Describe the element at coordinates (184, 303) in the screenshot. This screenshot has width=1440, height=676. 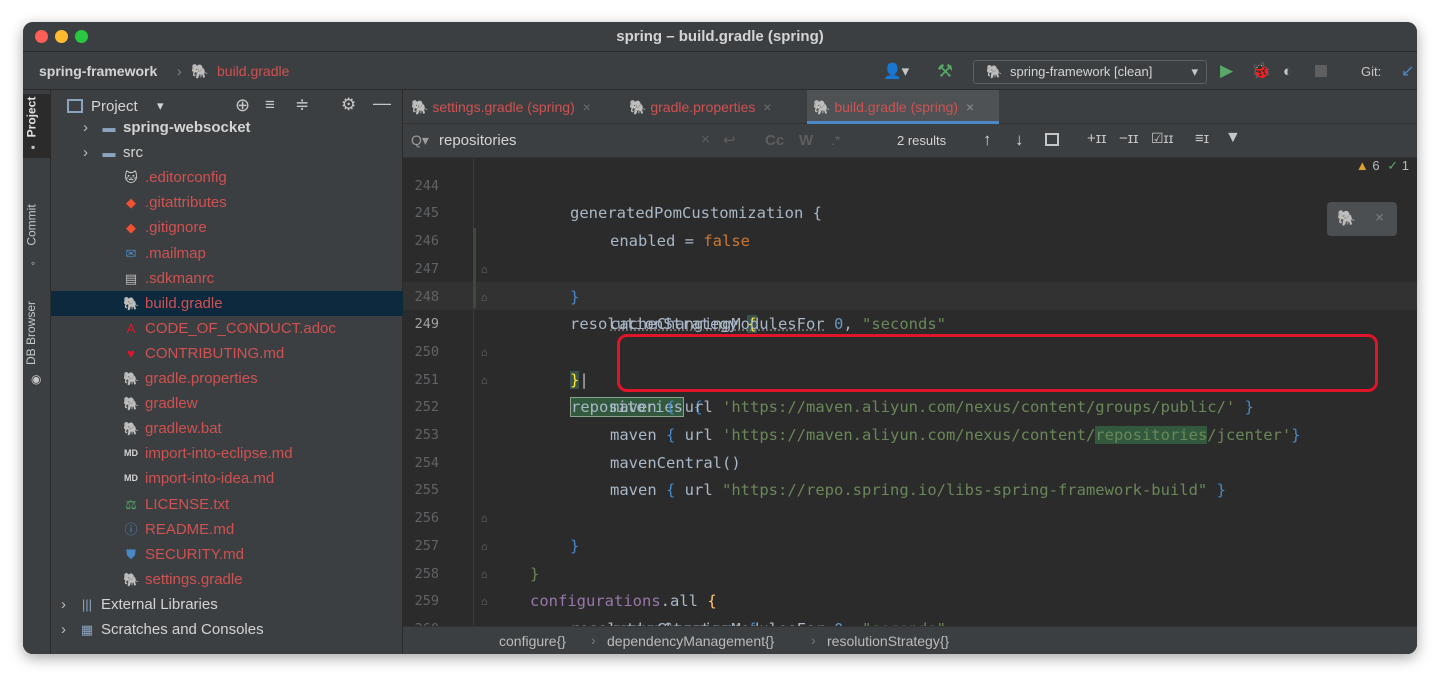
I see `tree-item-label: build.gradle` at that location.